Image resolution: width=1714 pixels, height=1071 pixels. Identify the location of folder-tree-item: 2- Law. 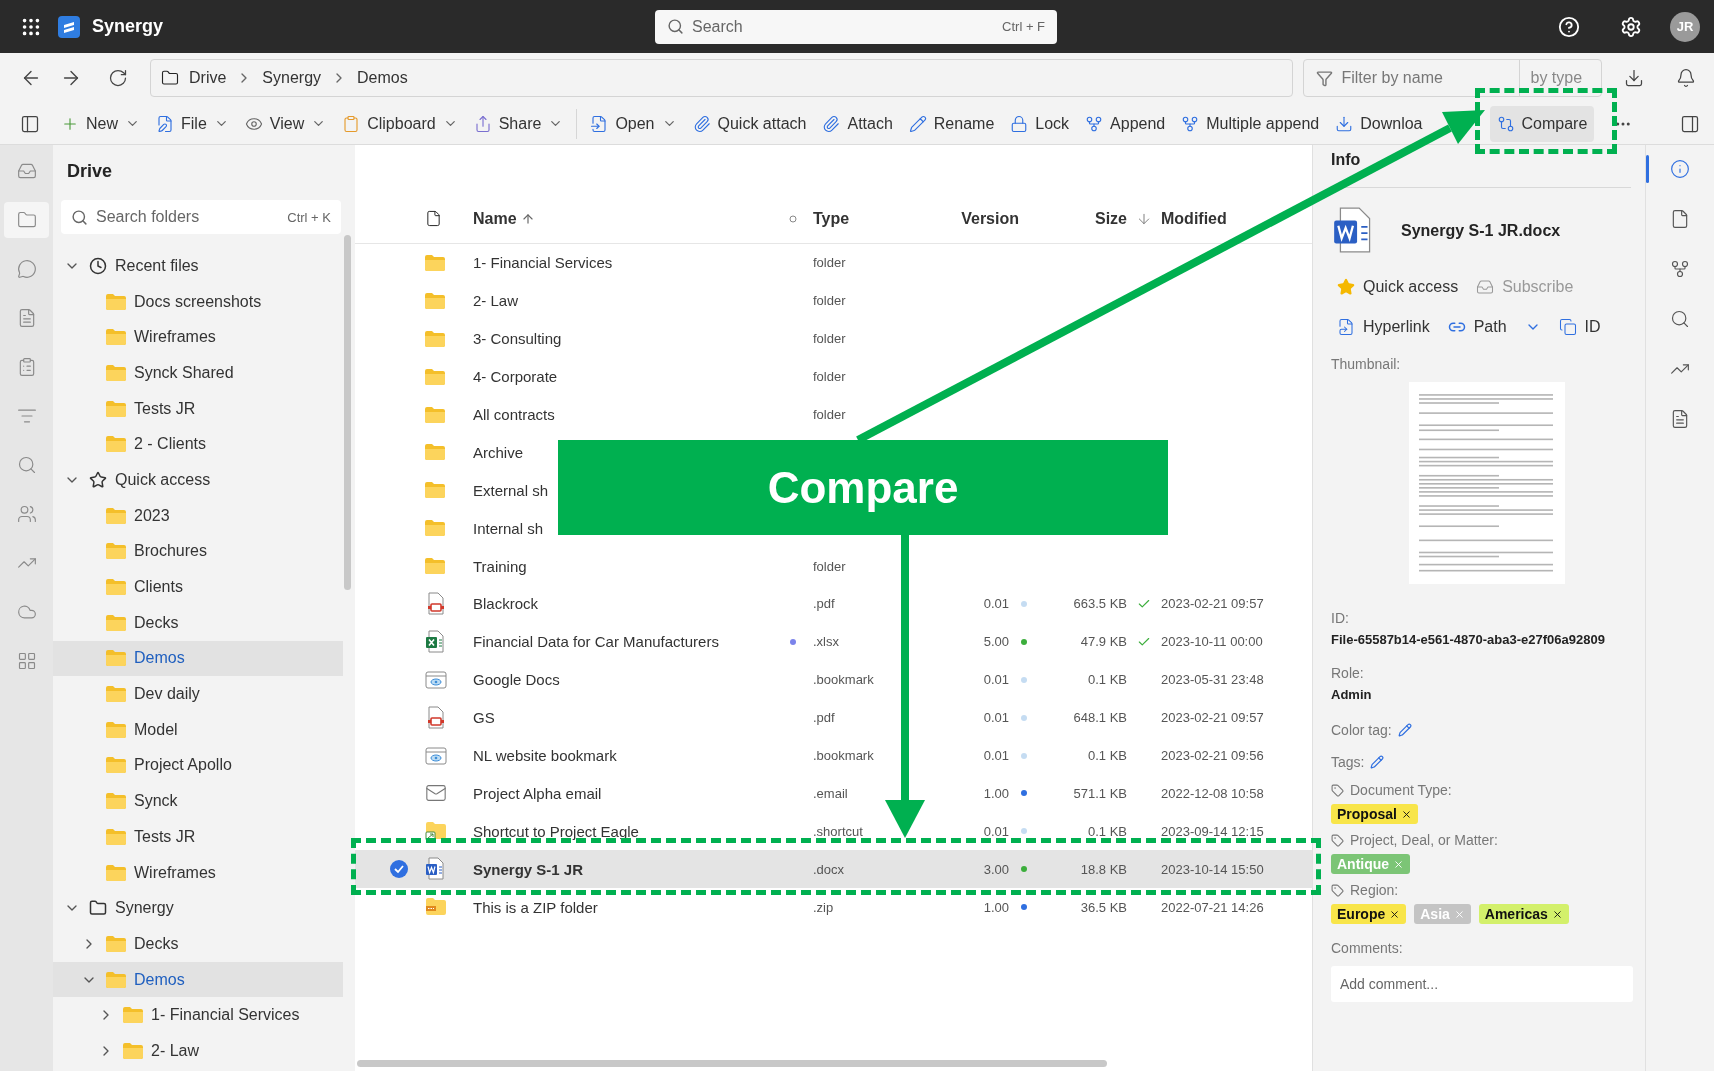
(198, 1051).